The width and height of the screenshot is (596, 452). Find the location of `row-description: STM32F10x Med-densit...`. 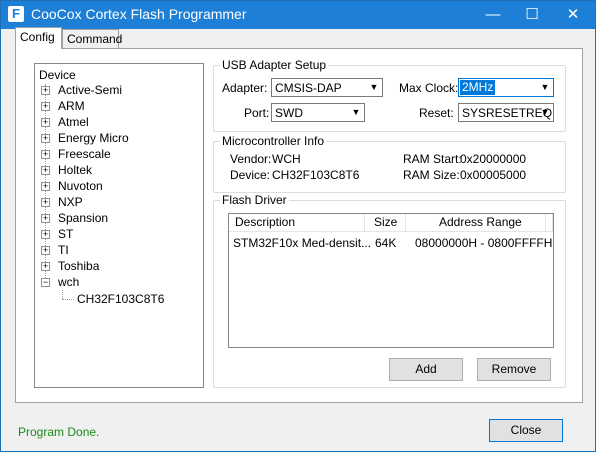

row-description: STM32F10x Med-densit... is located at coordinates (302, 243).